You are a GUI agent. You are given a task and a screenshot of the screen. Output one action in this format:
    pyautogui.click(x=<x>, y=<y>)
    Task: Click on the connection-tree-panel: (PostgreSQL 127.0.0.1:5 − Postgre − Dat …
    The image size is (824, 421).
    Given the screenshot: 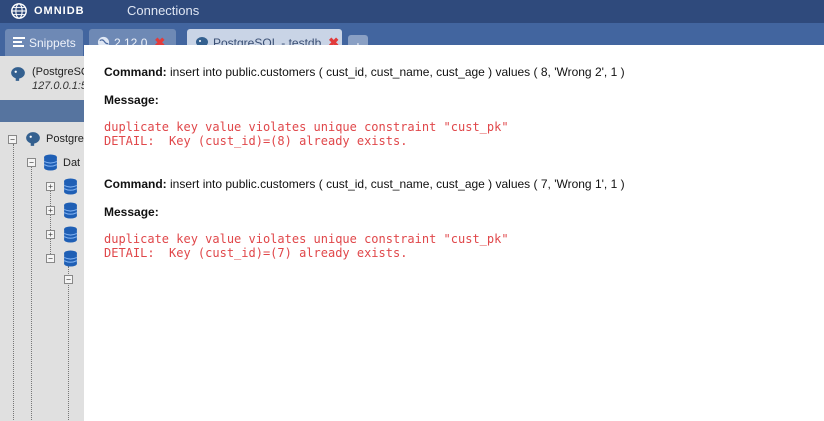 What is the action you would take?
    pyautogui.click(x=42, y=238)
    